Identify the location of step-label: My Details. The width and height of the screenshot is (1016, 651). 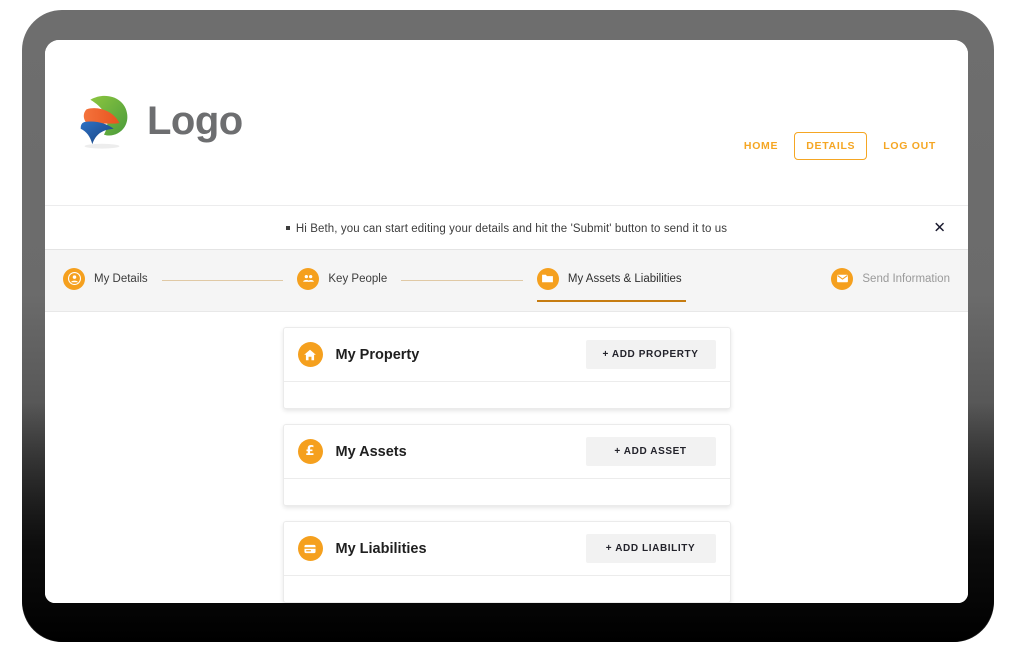
(121, 278).